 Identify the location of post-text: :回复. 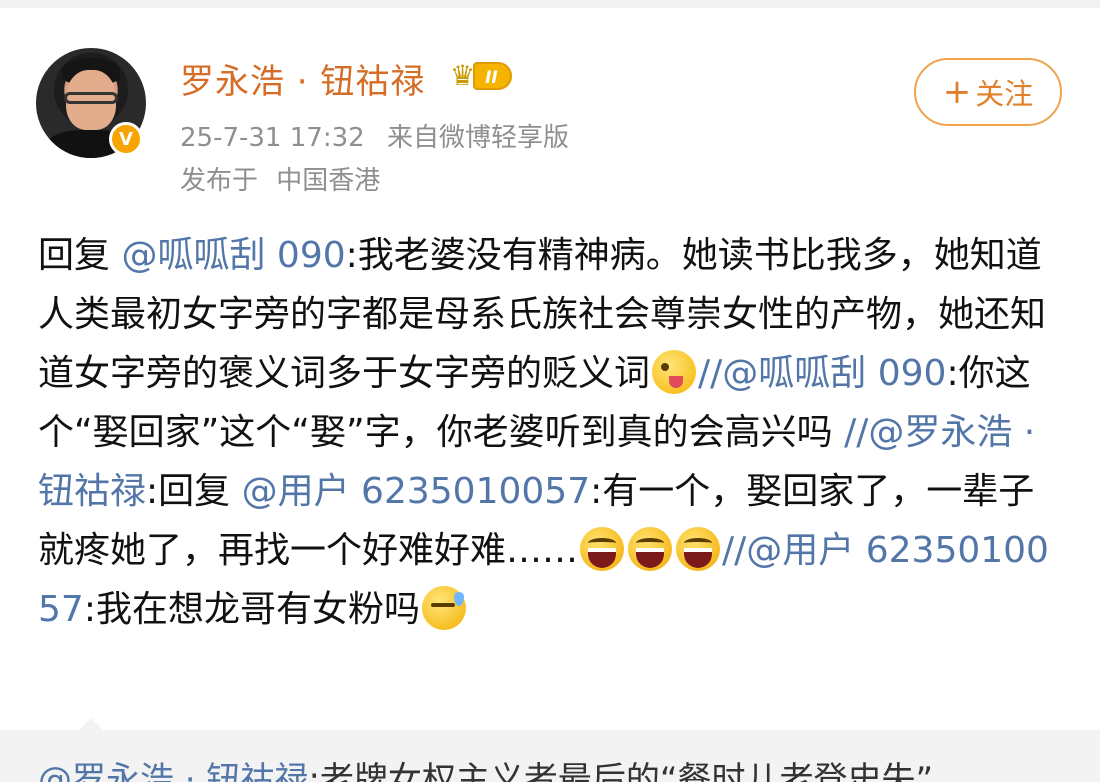
(188, 491).